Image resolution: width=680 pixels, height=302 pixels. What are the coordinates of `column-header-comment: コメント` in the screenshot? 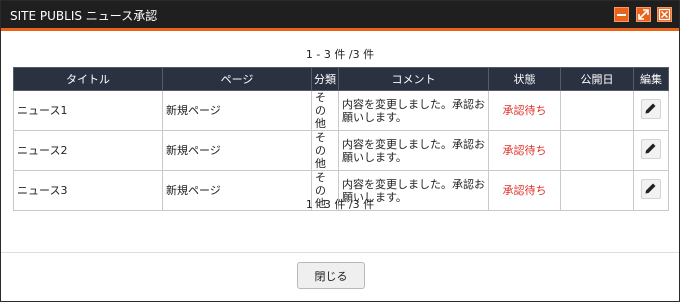 It's located at (413, 79).